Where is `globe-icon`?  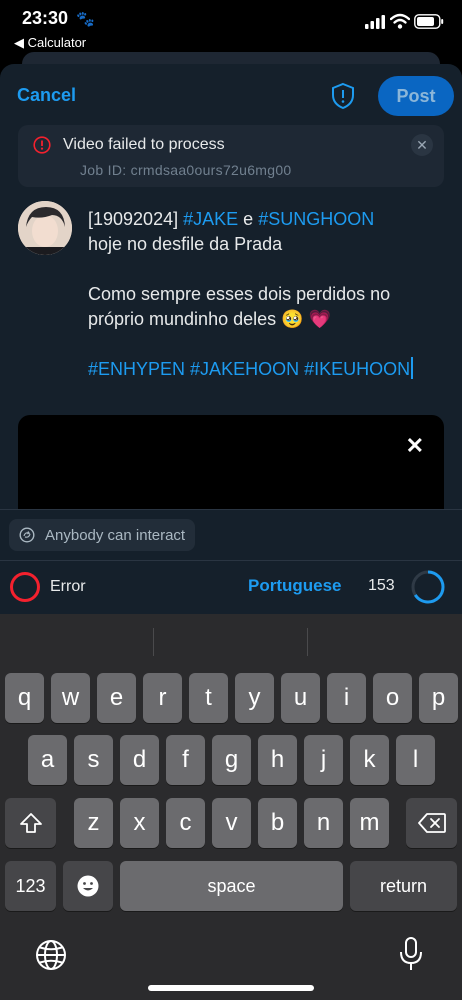 globe-icon is located at coordinates (51, 955).